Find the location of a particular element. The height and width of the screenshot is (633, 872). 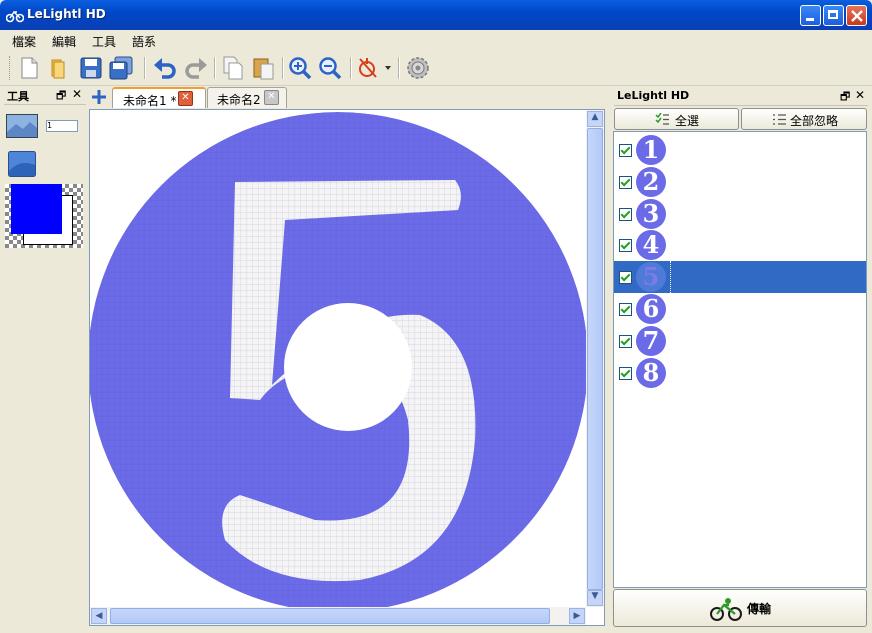

ignore-all-button: 全部忽略 is located at coordinates (804, 119).